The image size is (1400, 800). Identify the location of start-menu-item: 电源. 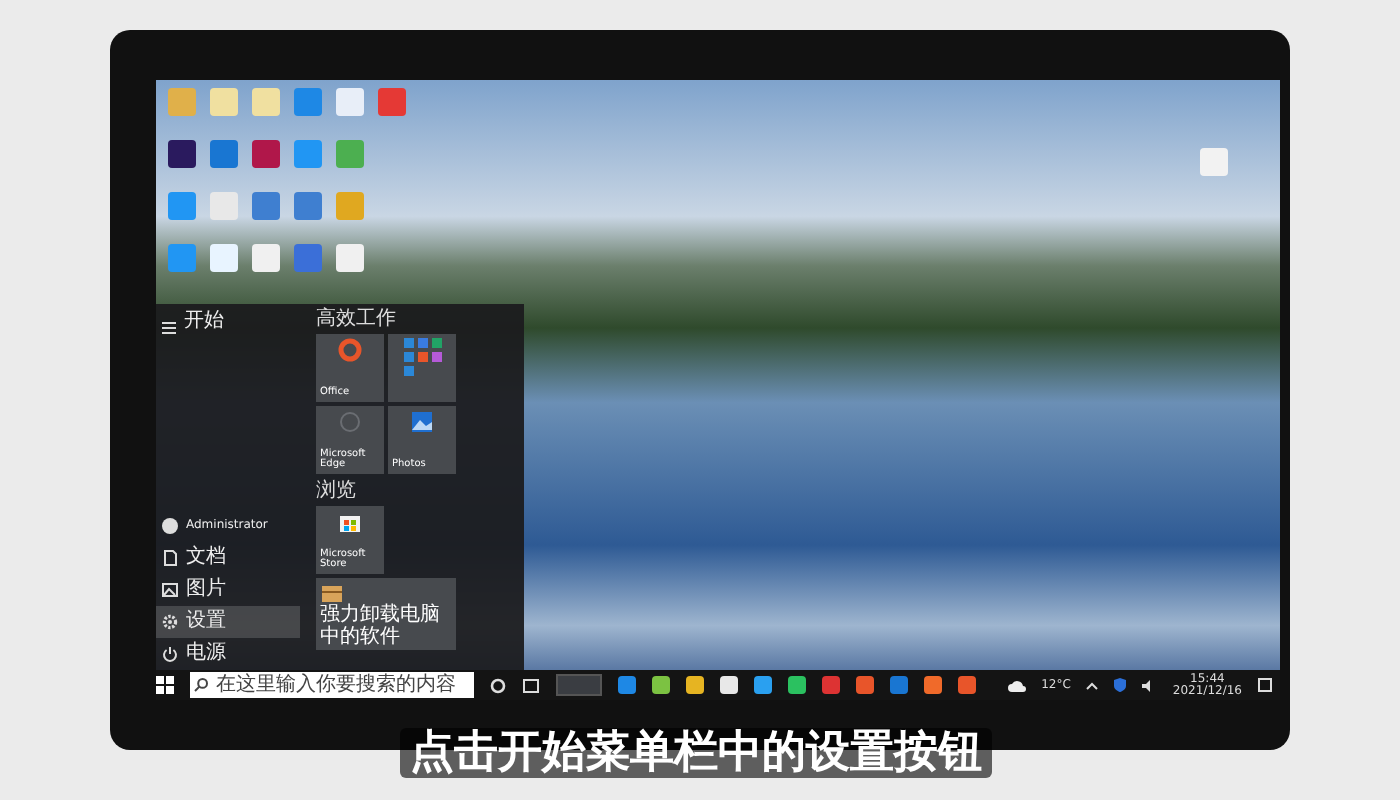
(228, 654).